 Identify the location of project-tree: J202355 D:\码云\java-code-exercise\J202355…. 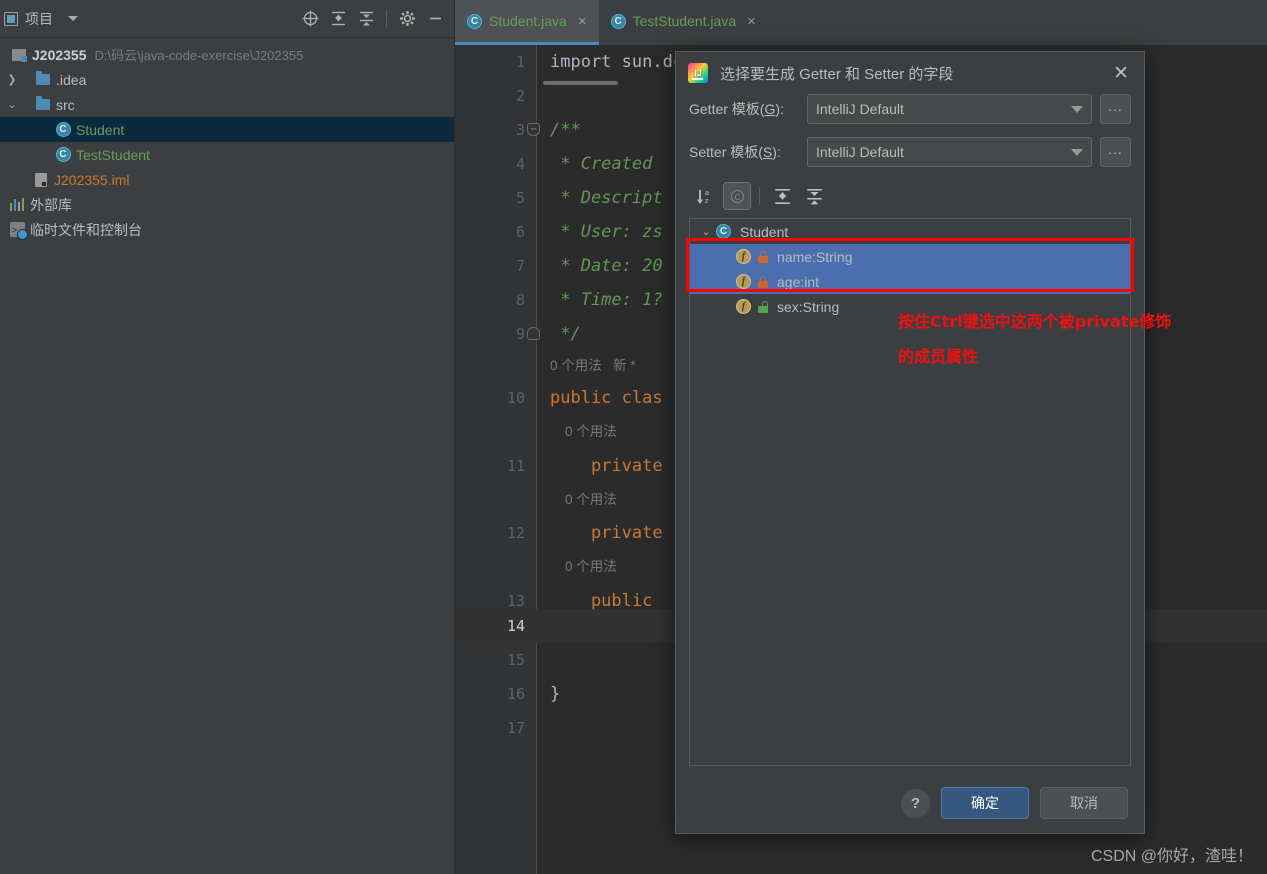
(227, 140).